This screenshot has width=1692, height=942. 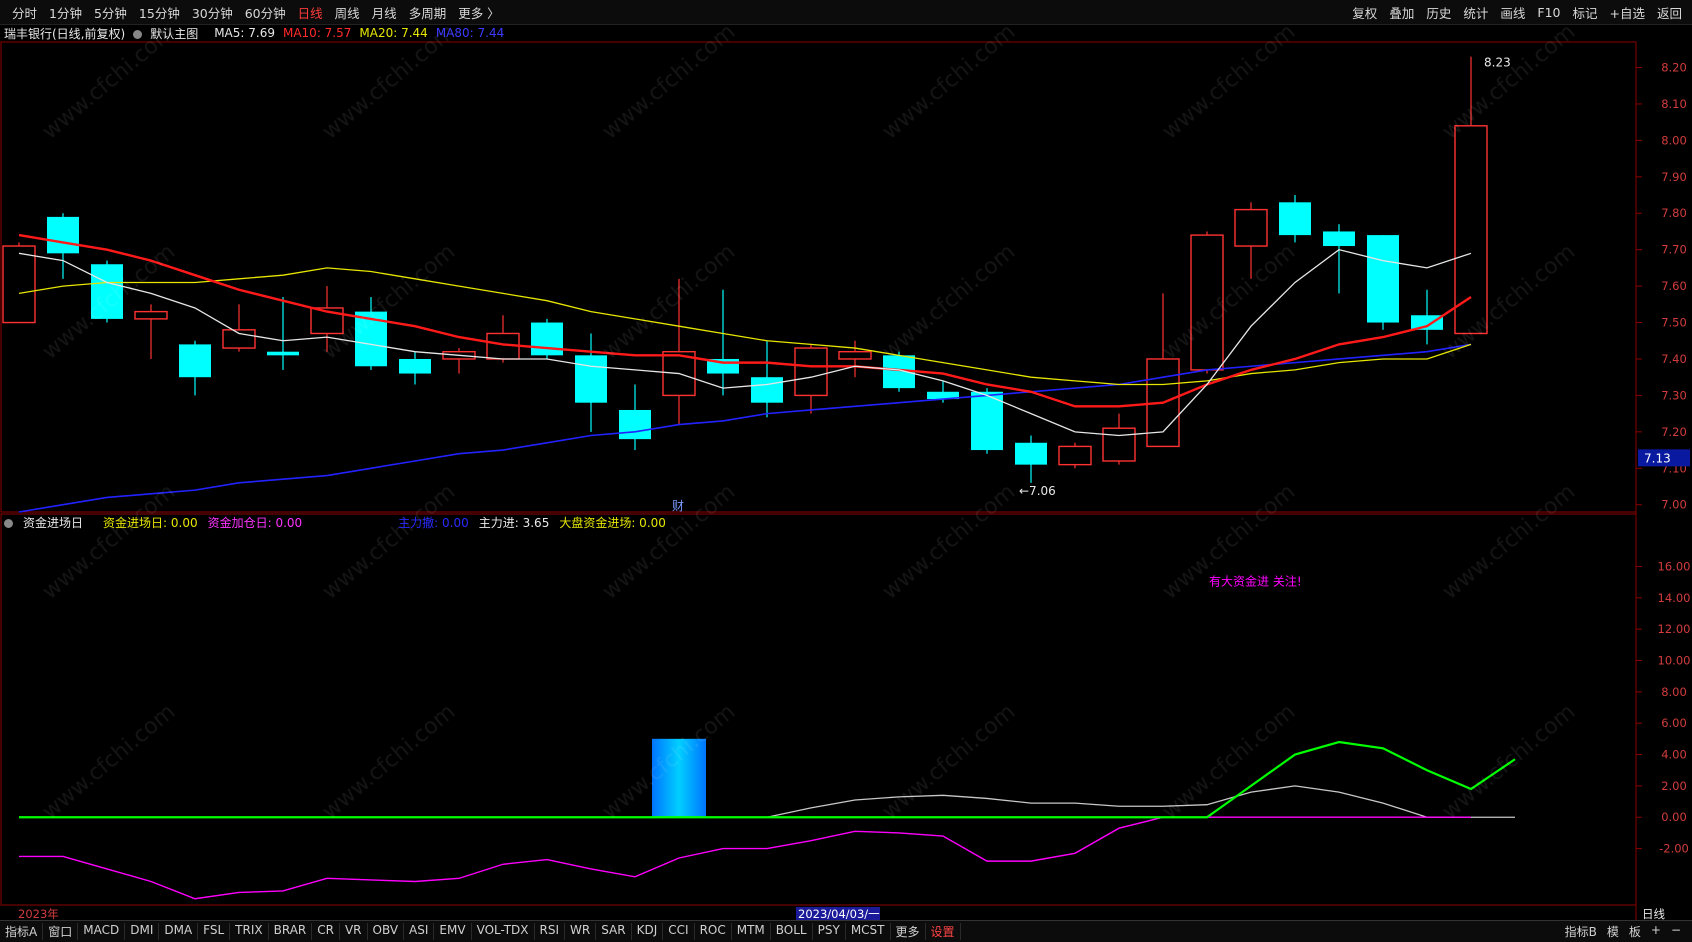 What do you see at coordinates (1676, 931) in the screenshot?
I see `tabbar-right-4: −` at bounding box center [1676, 931].